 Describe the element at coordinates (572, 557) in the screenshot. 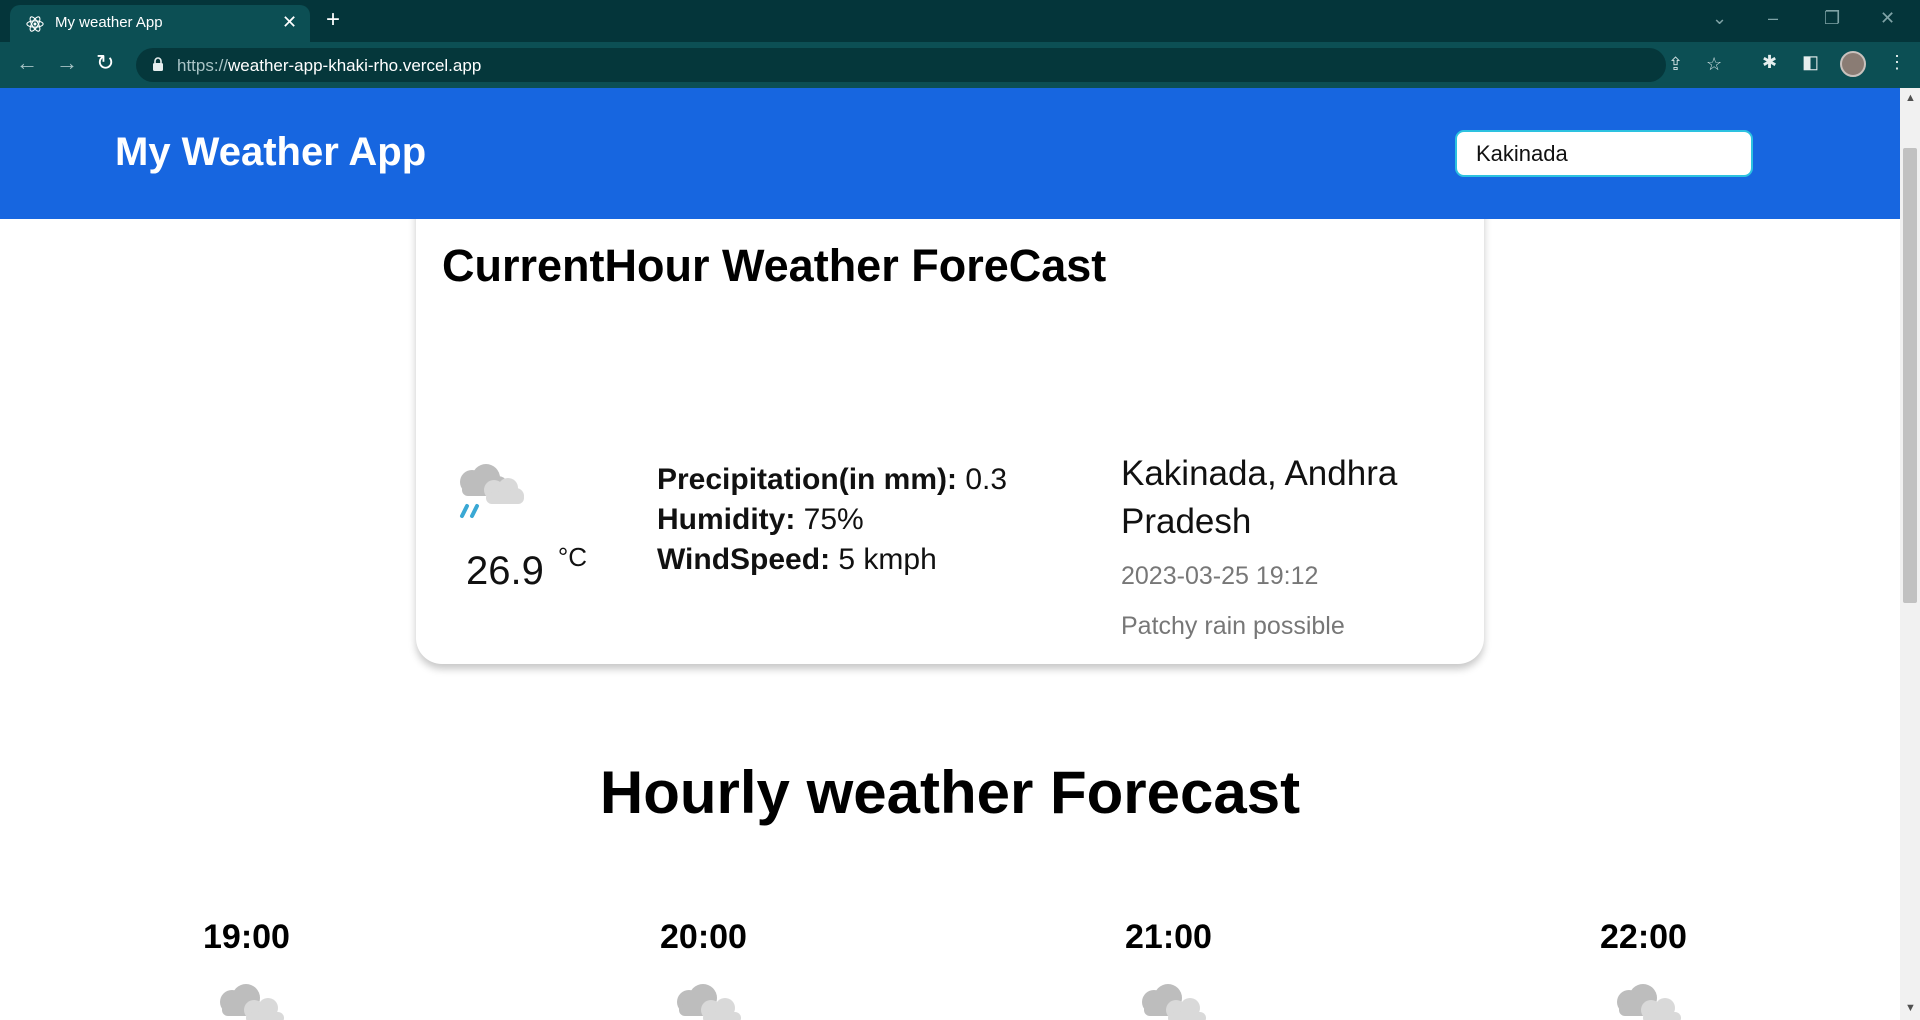

I see `temperature-unit: °C` at that location.